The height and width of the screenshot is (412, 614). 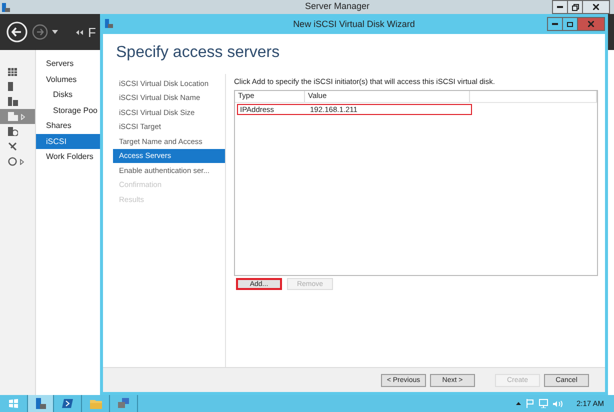 I want to click on expand-arrow-icon, so click(x=22, y=161).